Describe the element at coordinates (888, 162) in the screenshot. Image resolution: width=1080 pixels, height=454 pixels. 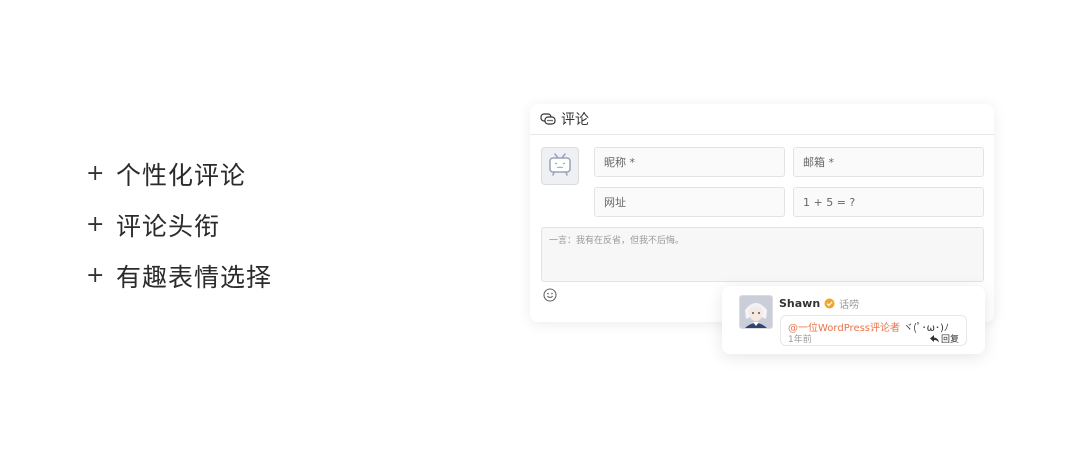
I see `email-field: 邮箱 *` at that location.